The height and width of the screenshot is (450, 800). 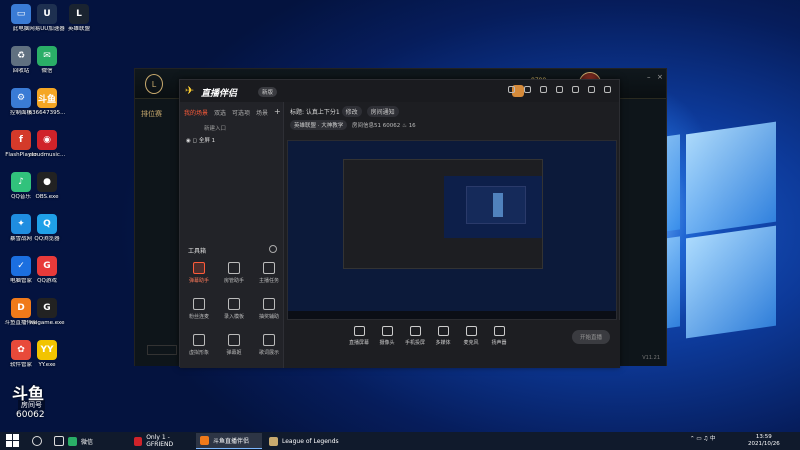 What do you see at coordinates (471, 343) in the screenshot?
I see `source-tool-label: 麦克风` at bounding box center [471, 343].